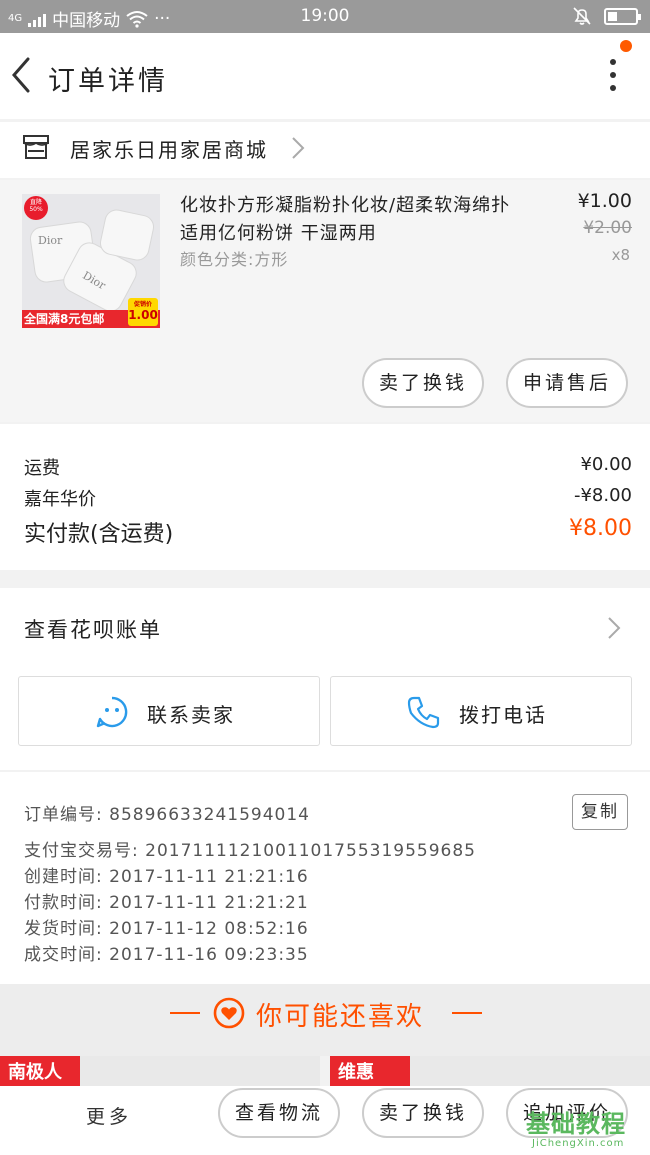 This screenshot has width=650, height=1155. What do you see at coordinates (229, 1013) in the screenshot?
I see `heart-icon` at bounding box center [229, 1013].